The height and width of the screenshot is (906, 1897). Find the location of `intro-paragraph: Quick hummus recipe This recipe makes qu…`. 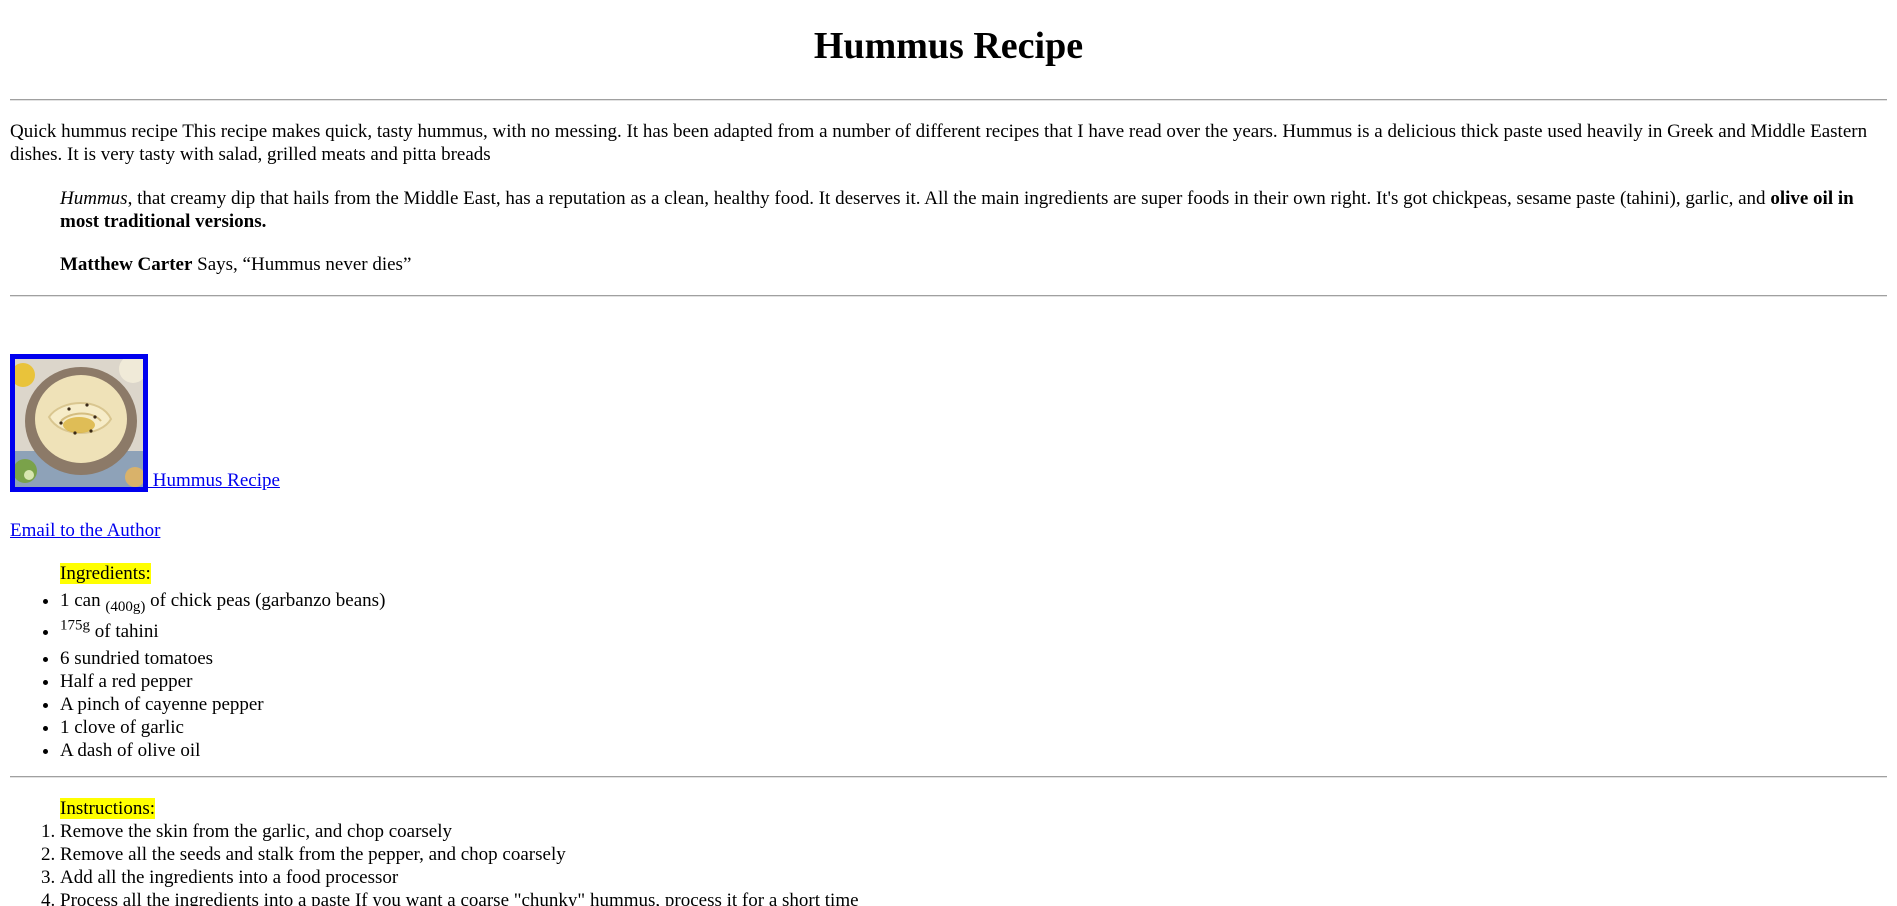

intro-paragraph: Quick hummus recipe This recipe makes qu… is located at coordinates (939, 143).